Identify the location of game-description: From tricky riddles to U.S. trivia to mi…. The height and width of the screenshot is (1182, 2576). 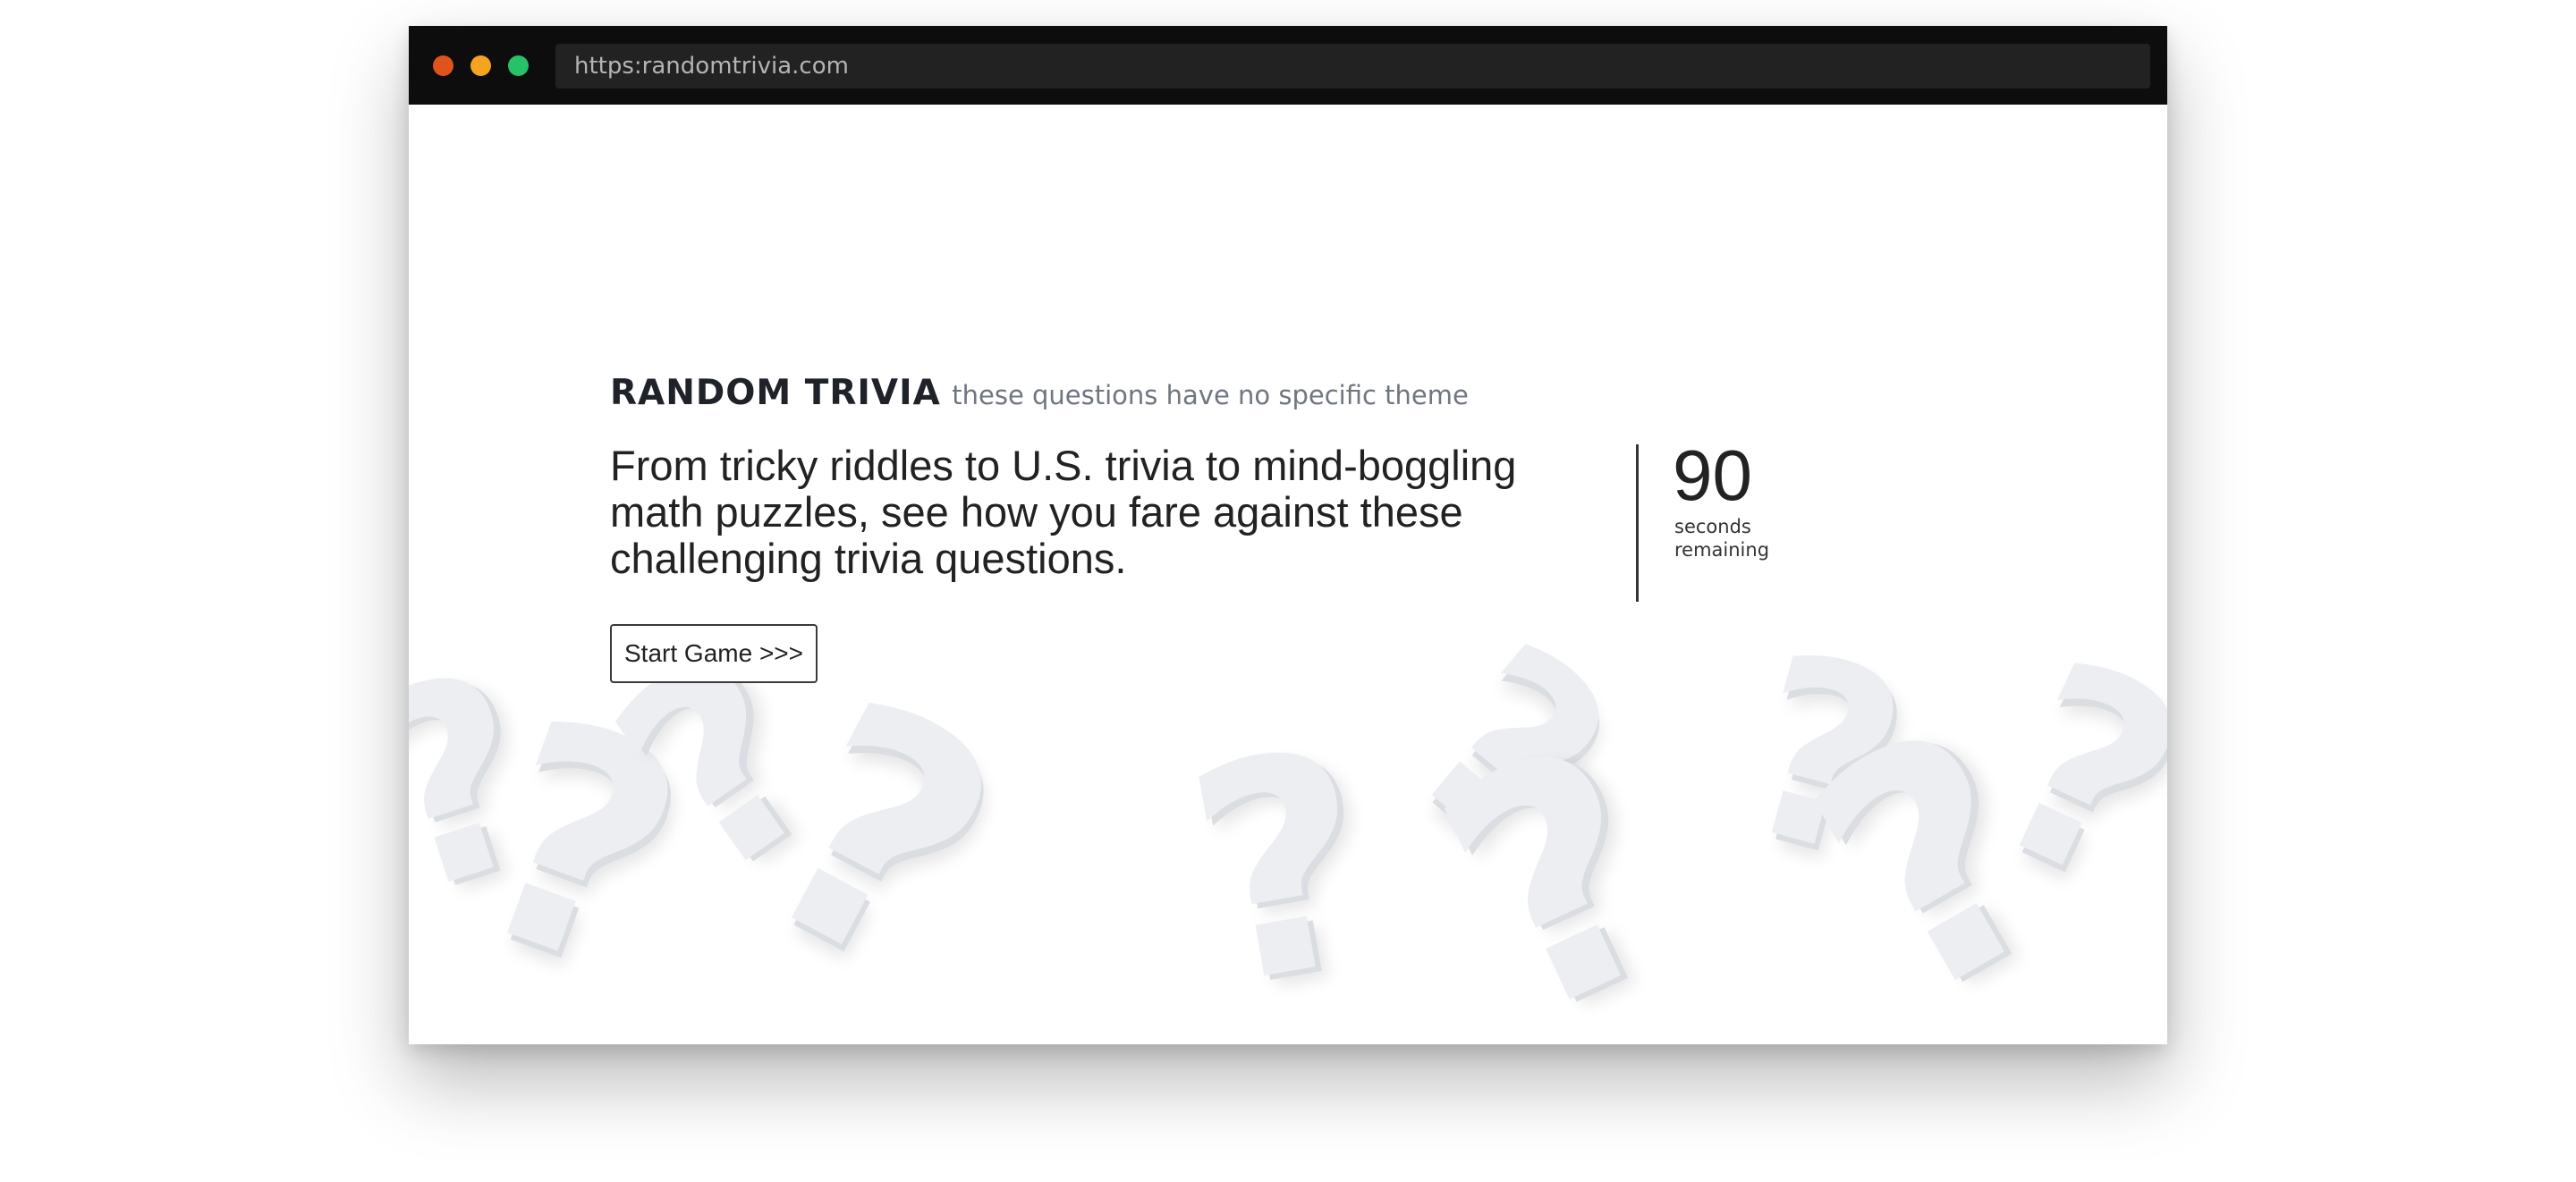
(1063, 512).